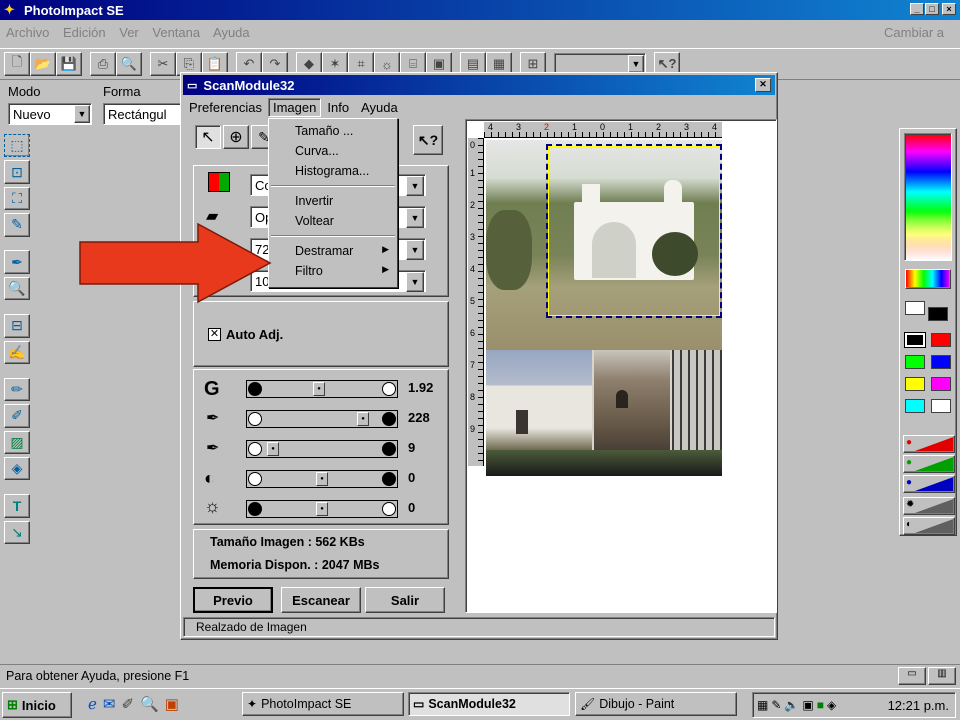  I want to click on app-quick-icon: ▣, so click(172, 704).